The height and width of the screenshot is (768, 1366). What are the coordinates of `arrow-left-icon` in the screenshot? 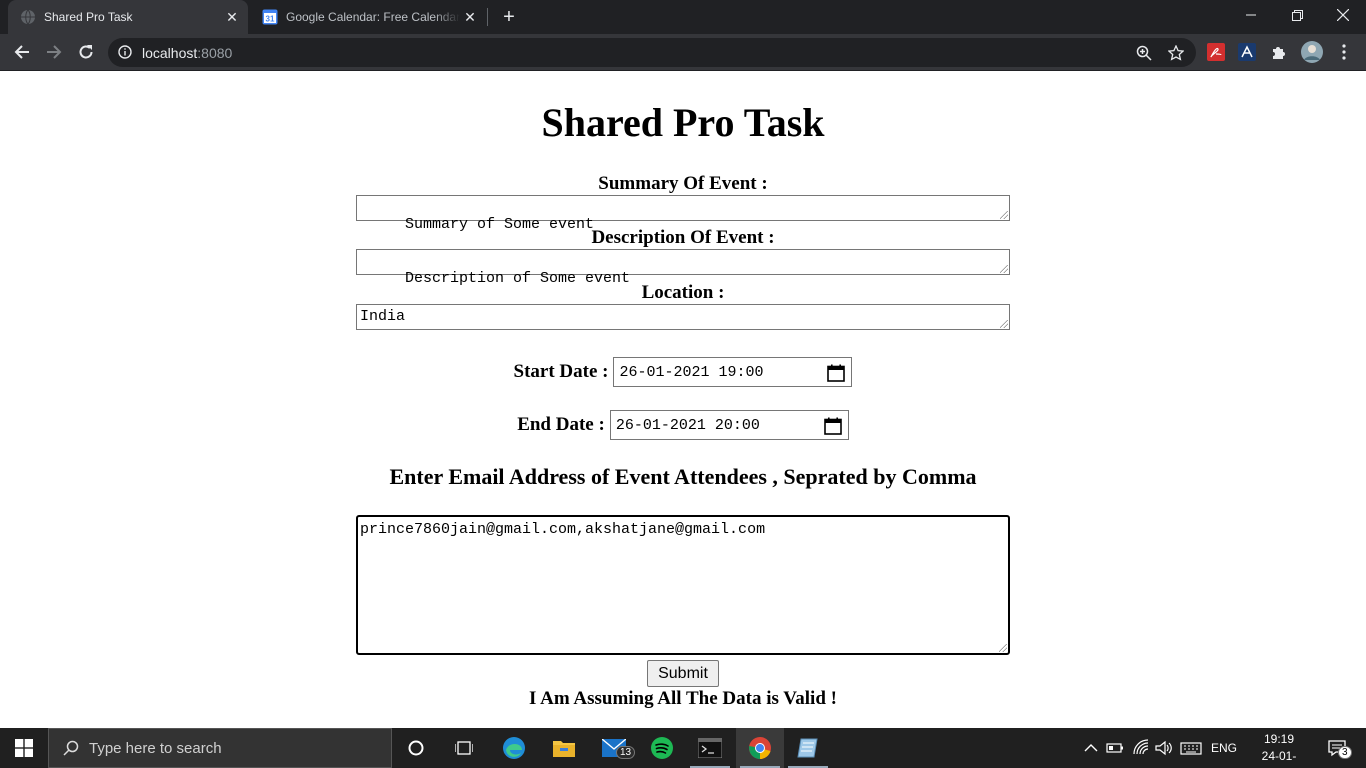 It's located at (21, 52).